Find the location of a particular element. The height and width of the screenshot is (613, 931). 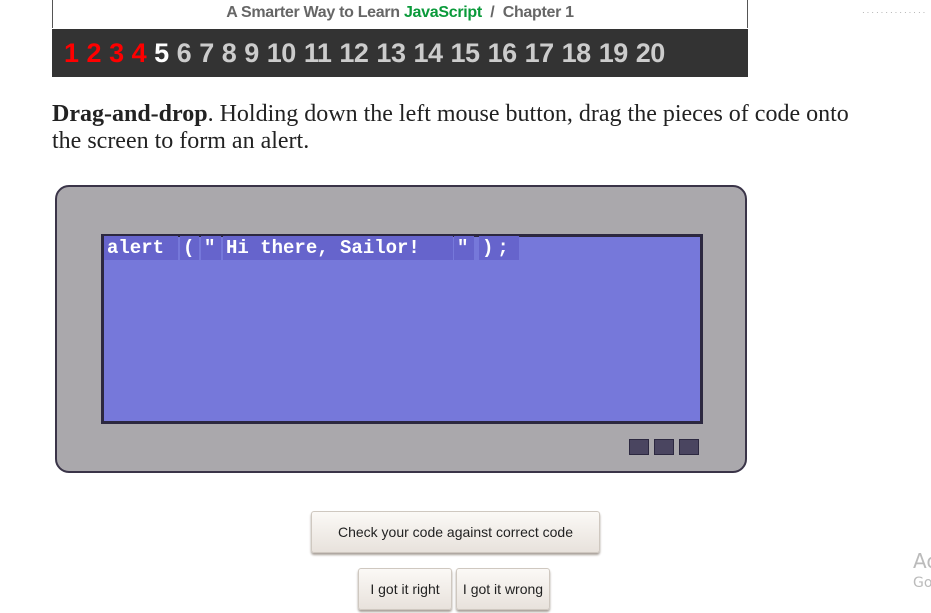

nav-exercise-8: 8 is located at coordinates (229, 53).